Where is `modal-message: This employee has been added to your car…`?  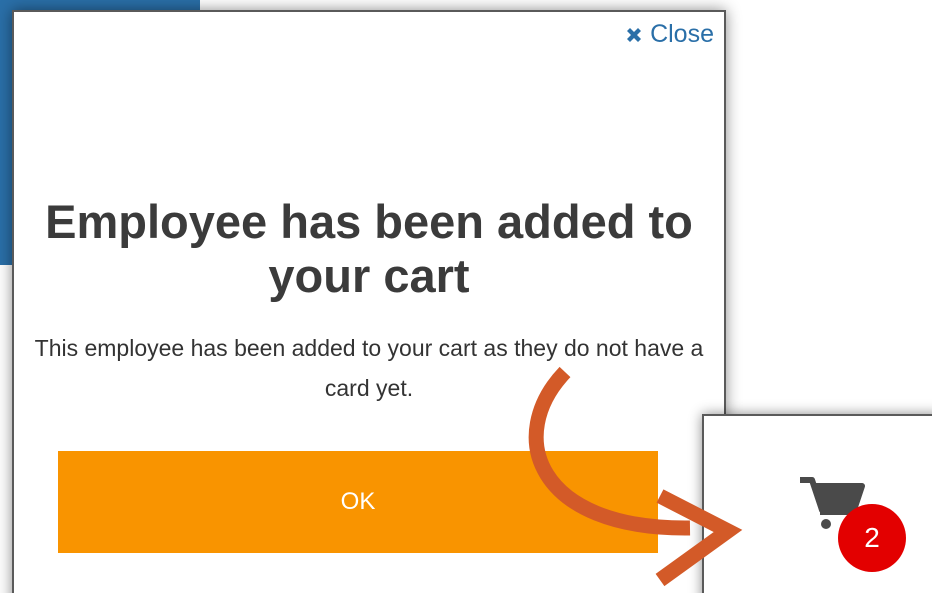
modal-message: This employee has been added to your car… is located at coordinates (369, 368).